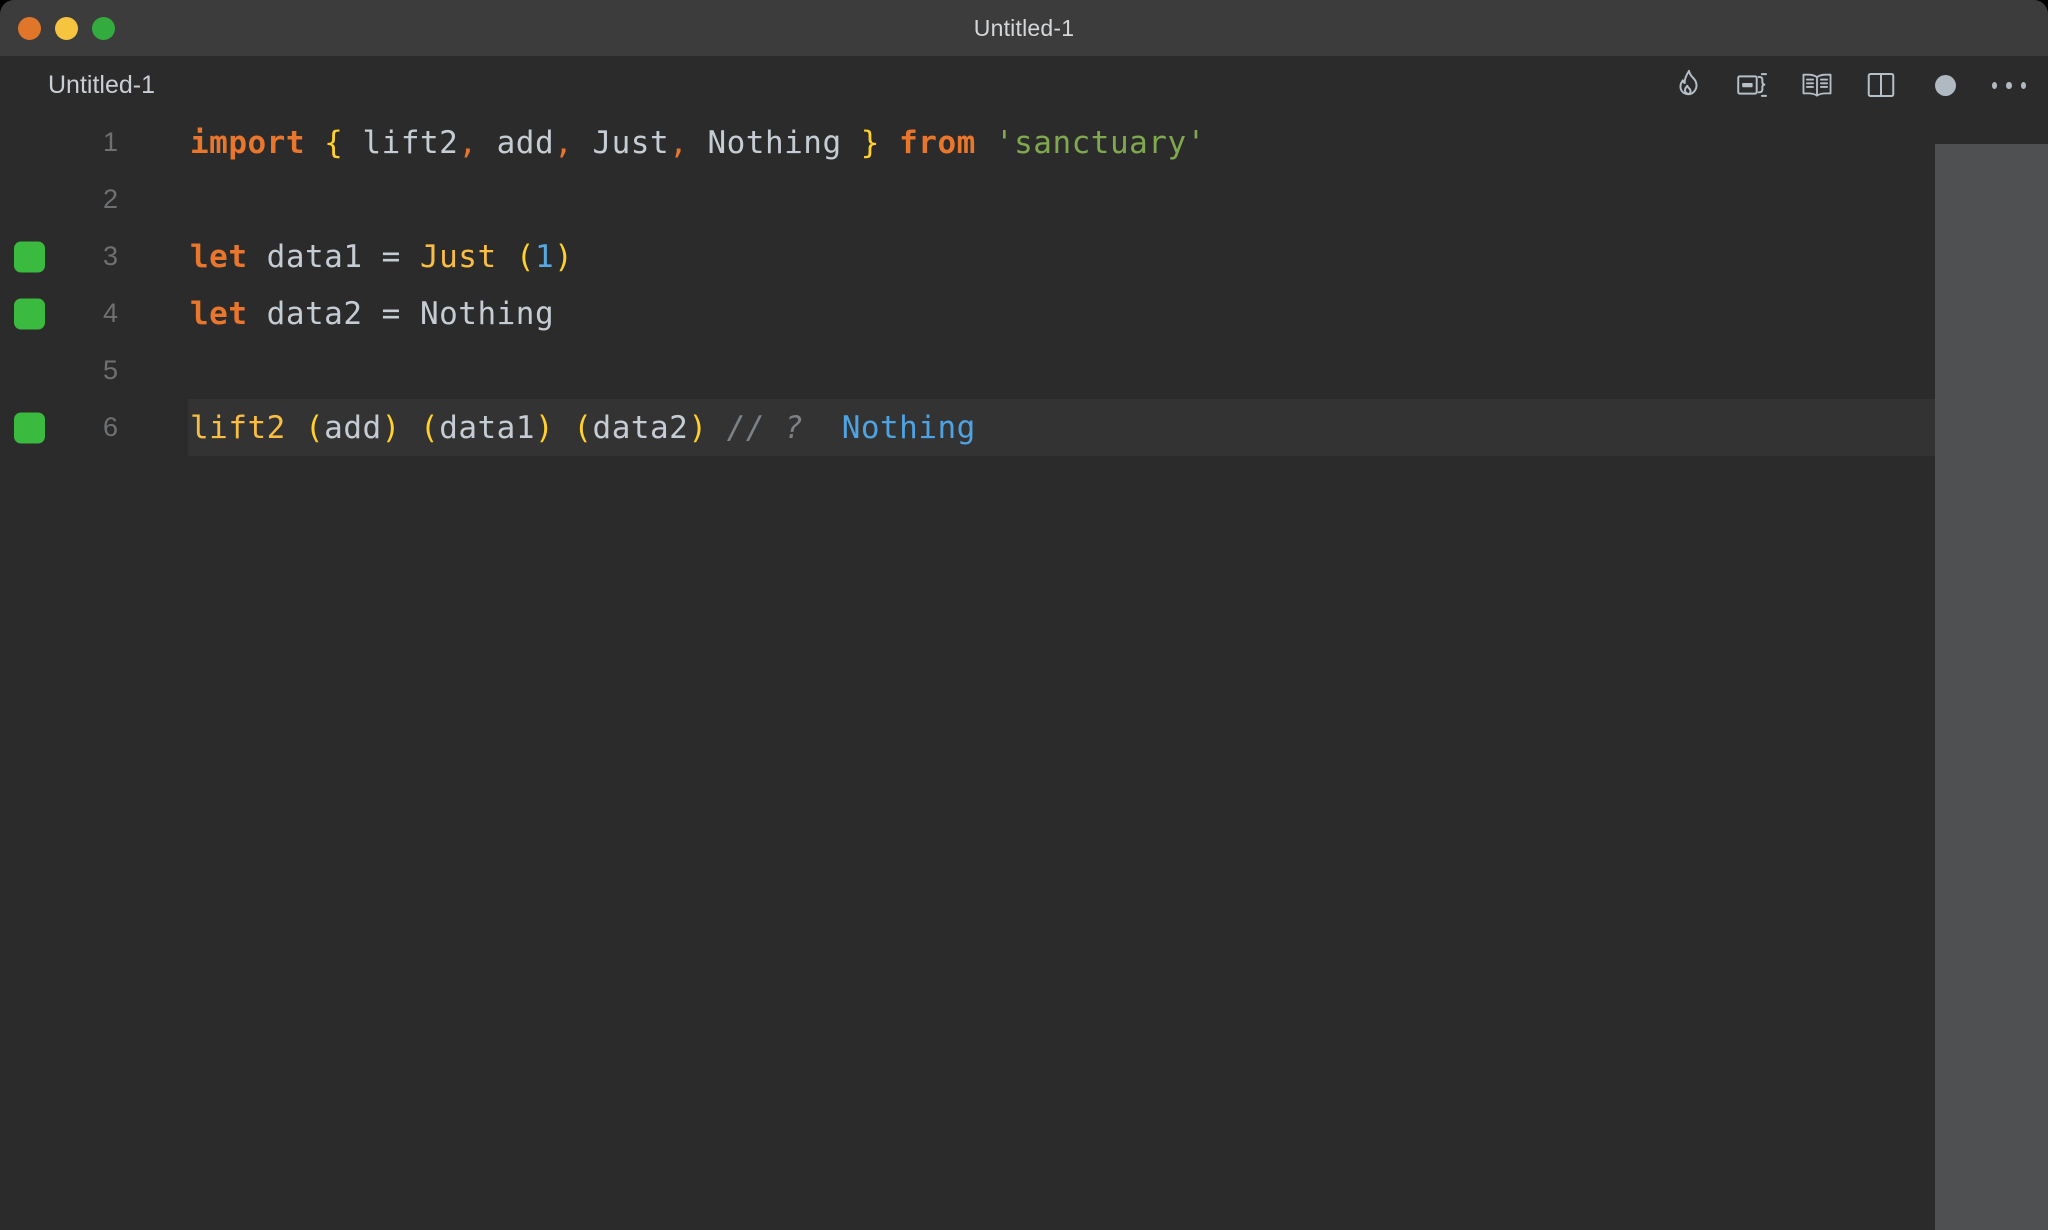 The height and width of the screenshot is (1230, 2048). Describe the element at coordinates (640, 427) in the screenshot. I see `token: data2` at that location.